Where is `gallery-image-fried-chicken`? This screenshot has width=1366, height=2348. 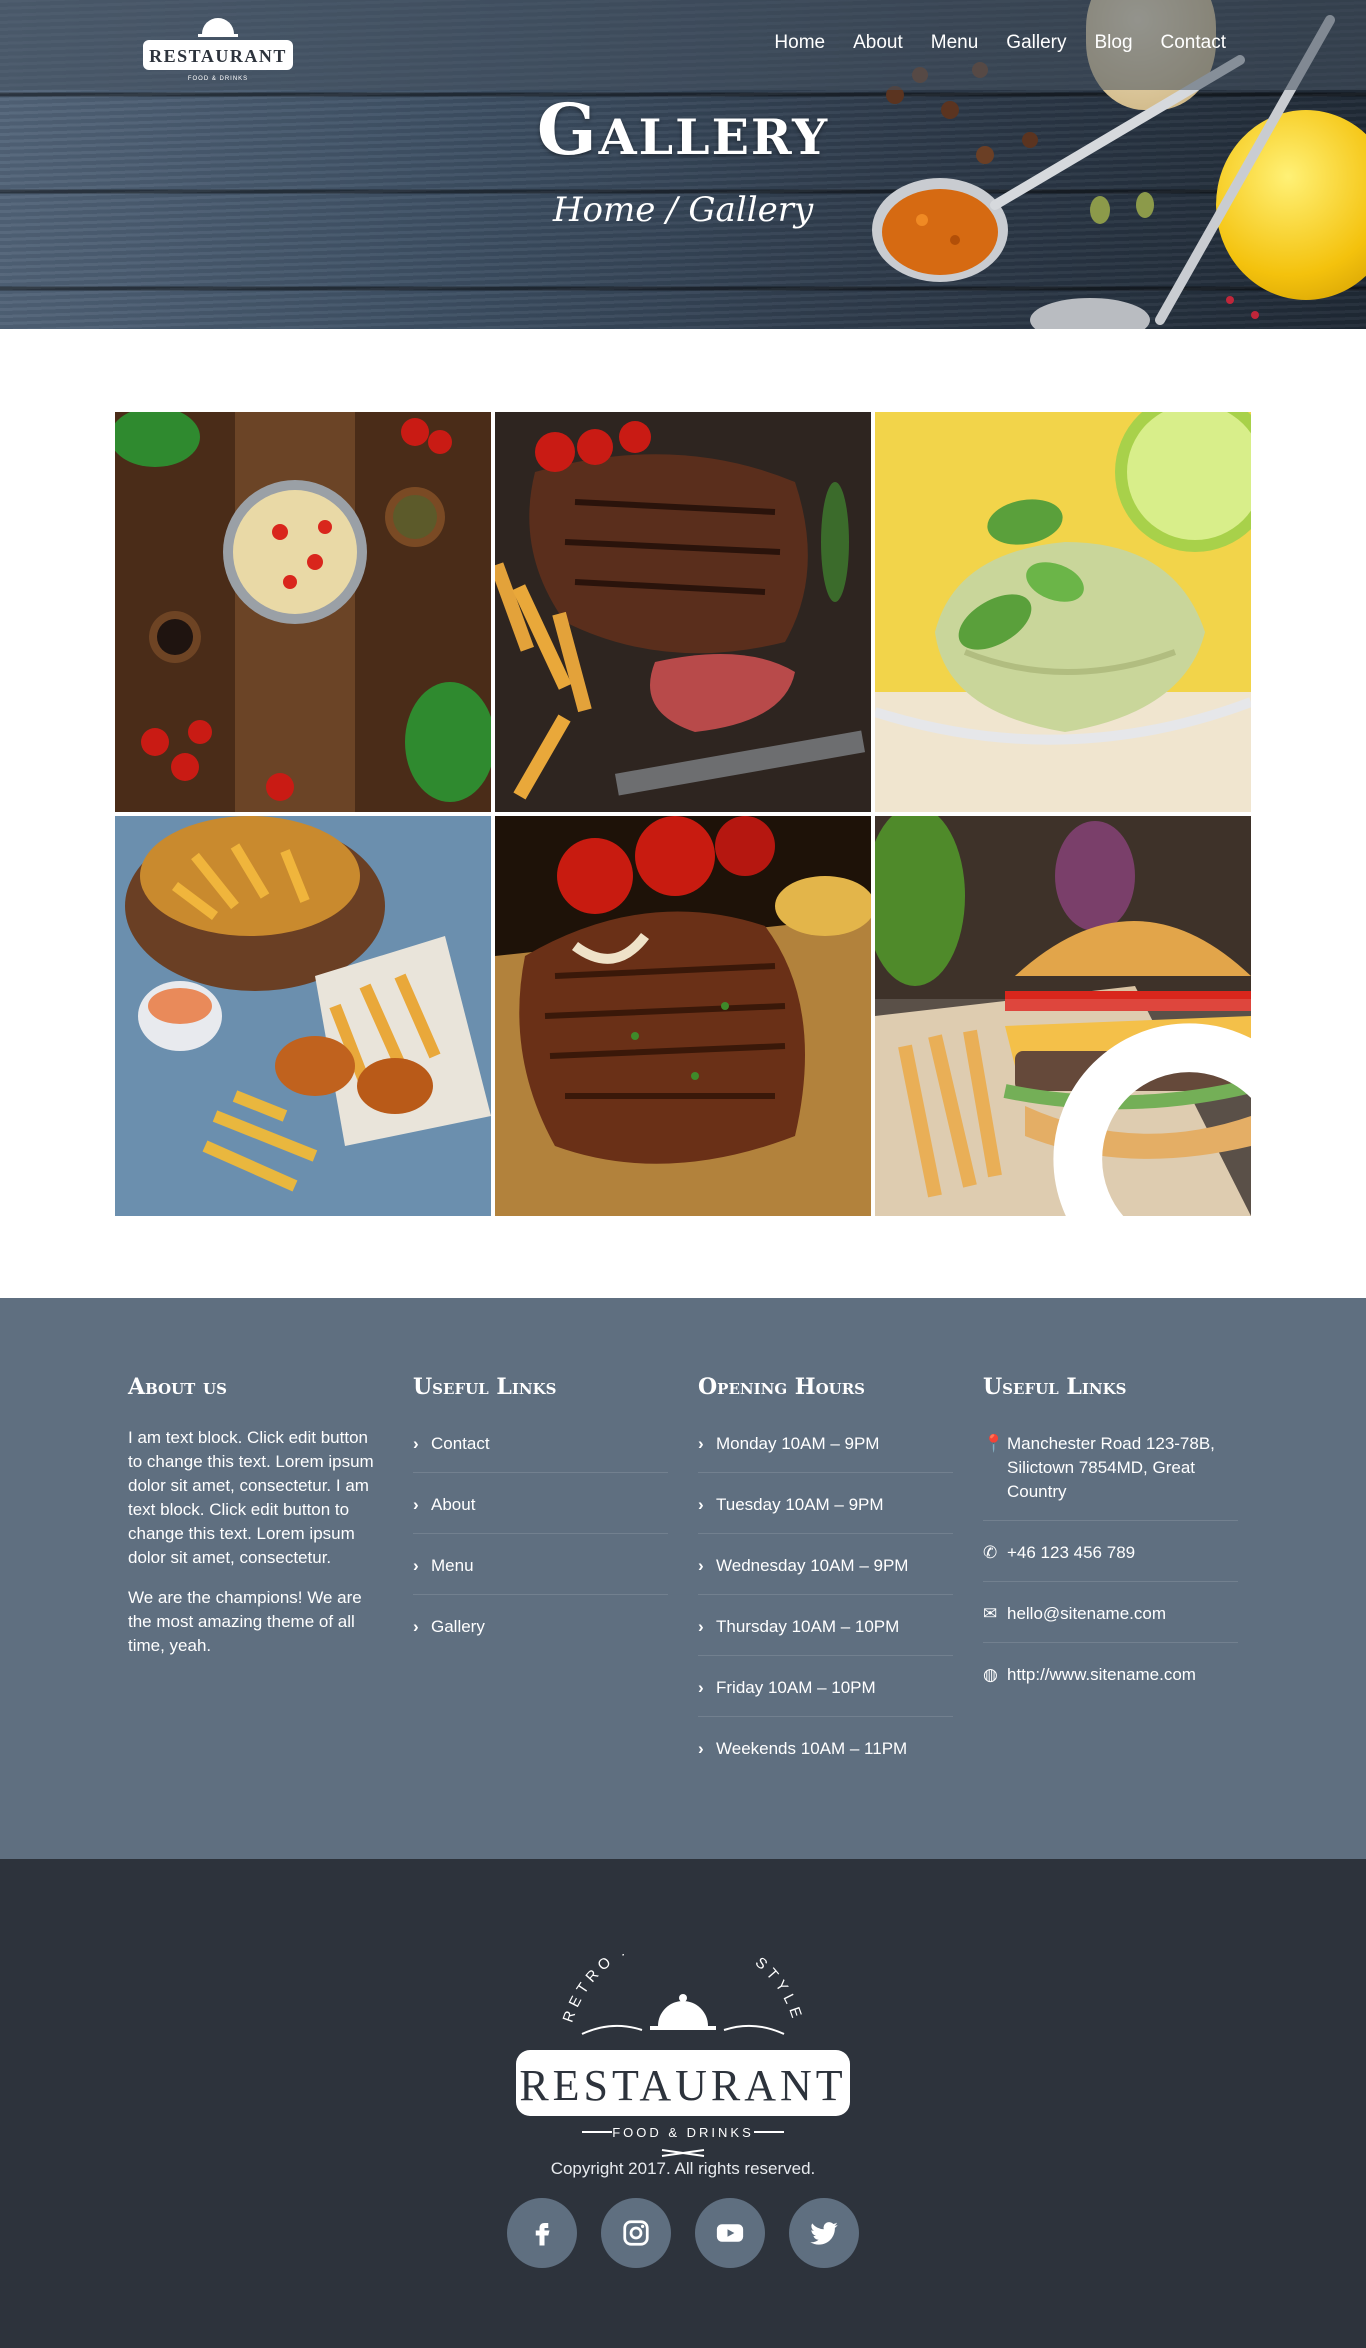
gallery-image-fried-chicken is located at coordinates (303, 1016).